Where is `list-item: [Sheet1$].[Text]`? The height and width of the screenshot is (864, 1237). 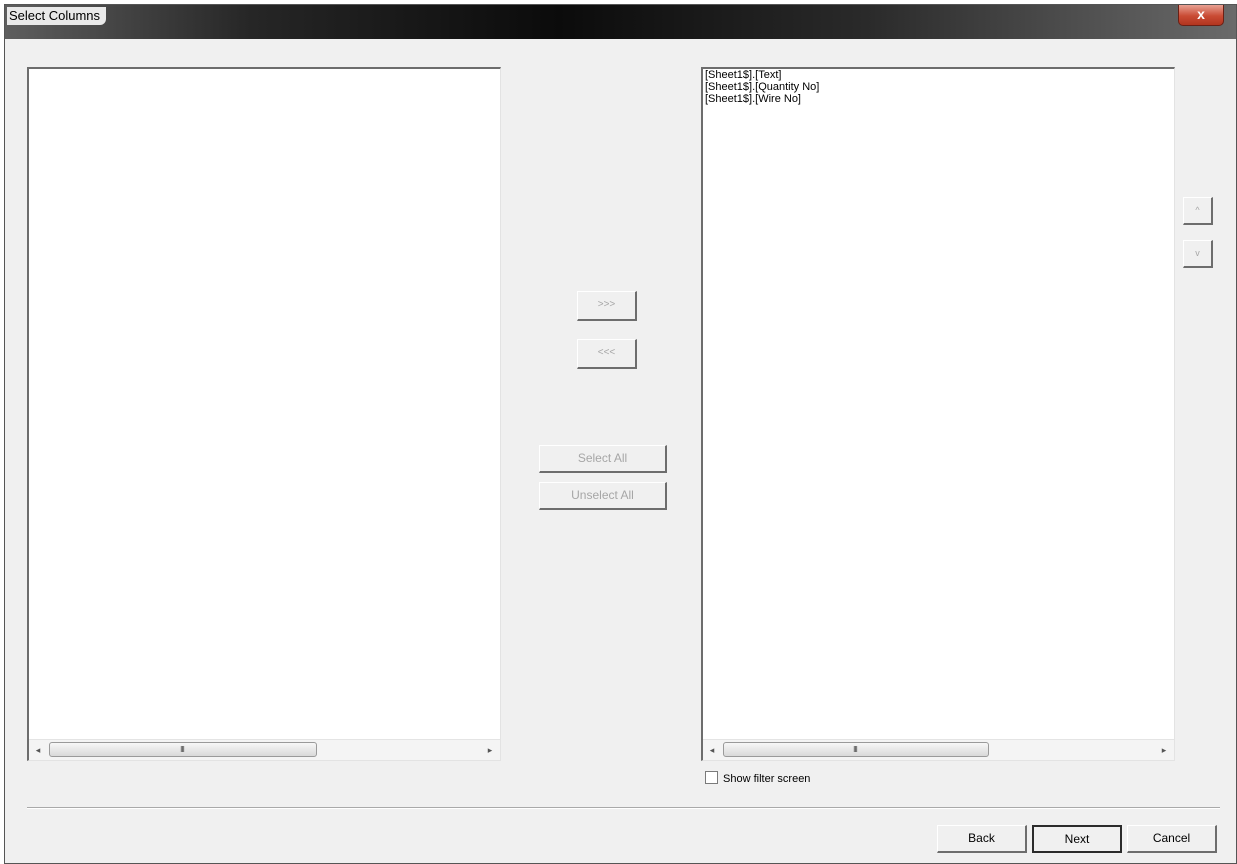 list-item: [Sheet1$].[Text] is located at coordinates (939, 75).